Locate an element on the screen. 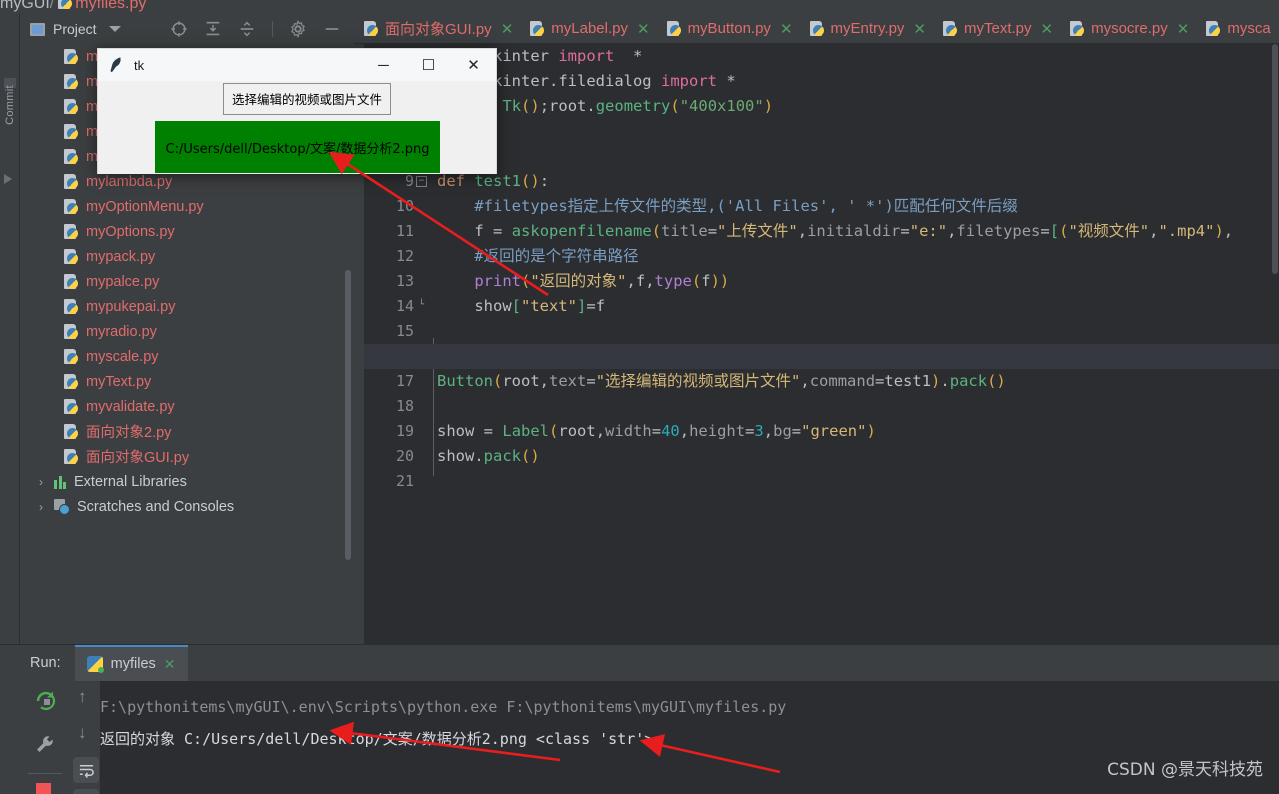  line-number: 21 is located at coordinates (404, 481).